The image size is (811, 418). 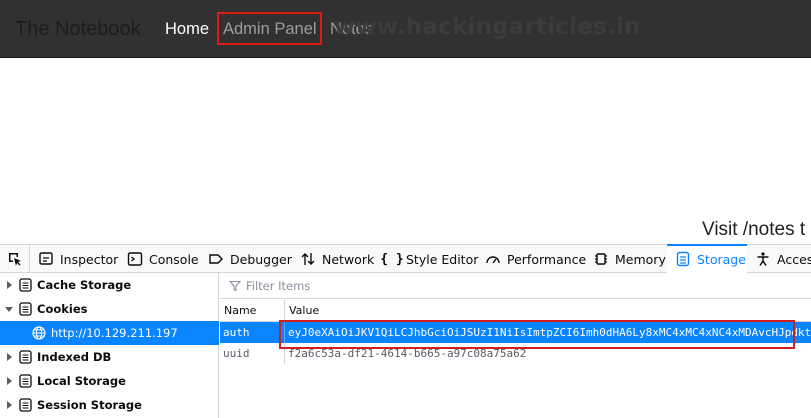 What do you see at coordinates (235, 286) in the screenshot?
I see `filter-icon` at bounding box center [235, 286].